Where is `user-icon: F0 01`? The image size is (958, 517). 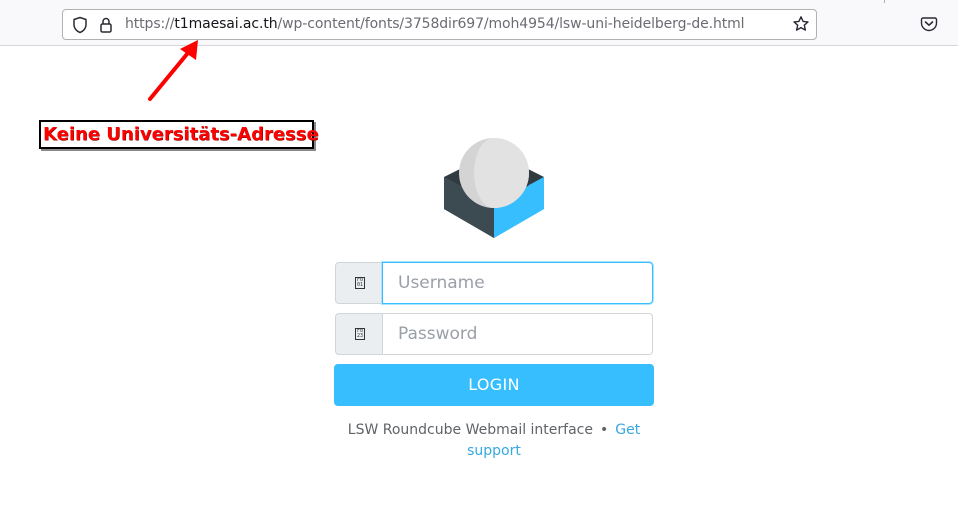 user-icon: F0 01 is located at coordinates (360, 283).